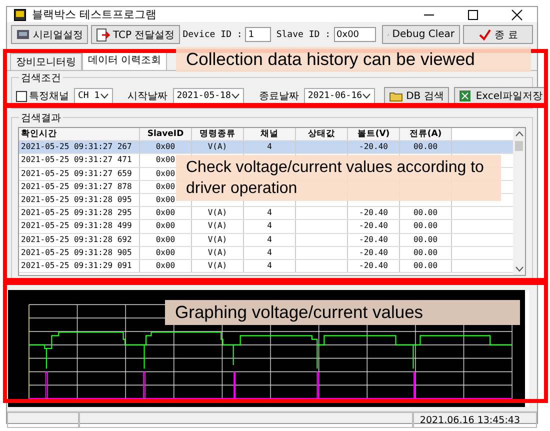 This screenshot has width=550, height=431. What do you see at coordinates (519, 146) in the screenshot?
I see `scroll-thumb` at bounding box center [519, 146].